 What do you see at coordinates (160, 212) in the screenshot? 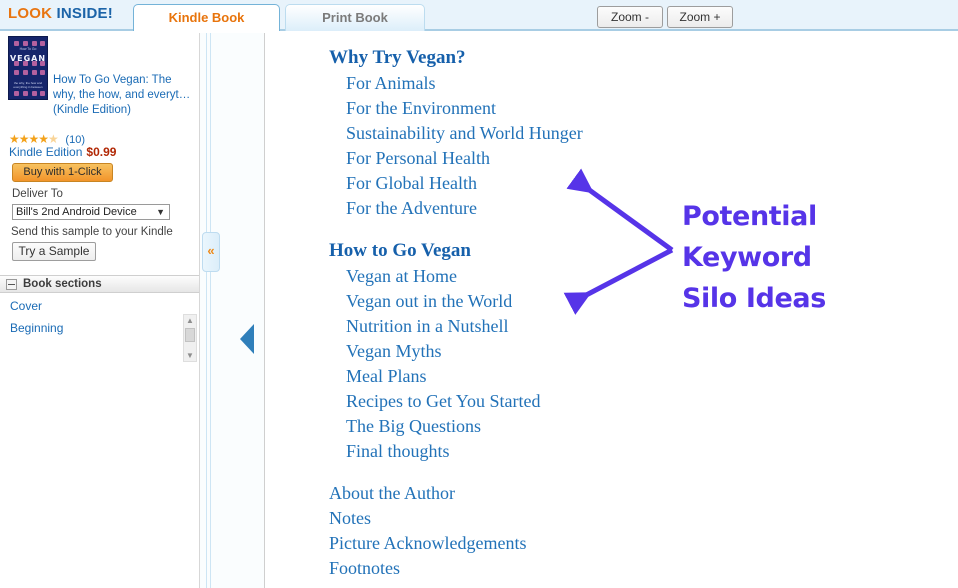
I see `chevron-down-icon: ▼` at bounding box center [160, 212].